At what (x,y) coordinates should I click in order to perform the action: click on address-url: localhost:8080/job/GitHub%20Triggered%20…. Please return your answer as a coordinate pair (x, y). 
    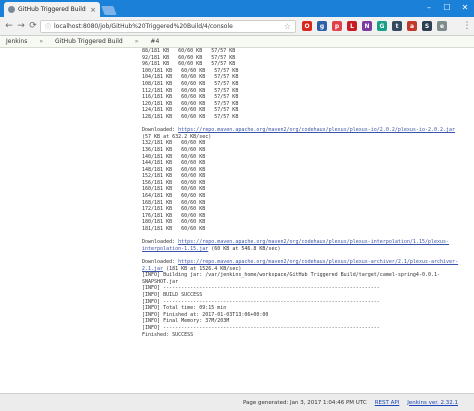
    Looking at the image, I should click on (169, 26).